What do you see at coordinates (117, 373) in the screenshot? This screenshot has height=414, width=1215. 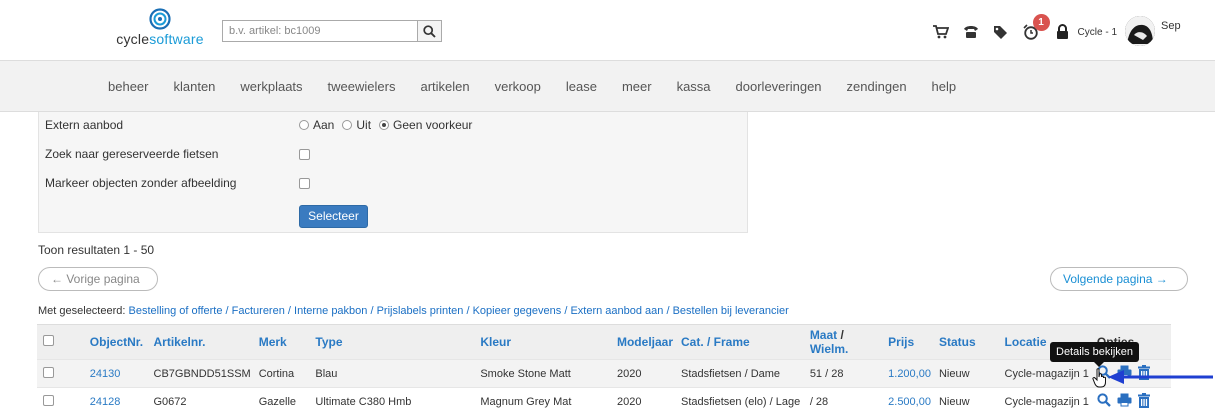 I see `objectnr-cell: 24130` at bounding box center [117, 373].